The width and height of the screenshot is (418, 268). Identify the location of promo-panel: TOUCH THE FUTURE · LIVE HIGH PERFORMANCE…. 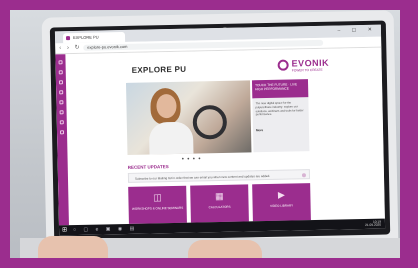
(280, 116).